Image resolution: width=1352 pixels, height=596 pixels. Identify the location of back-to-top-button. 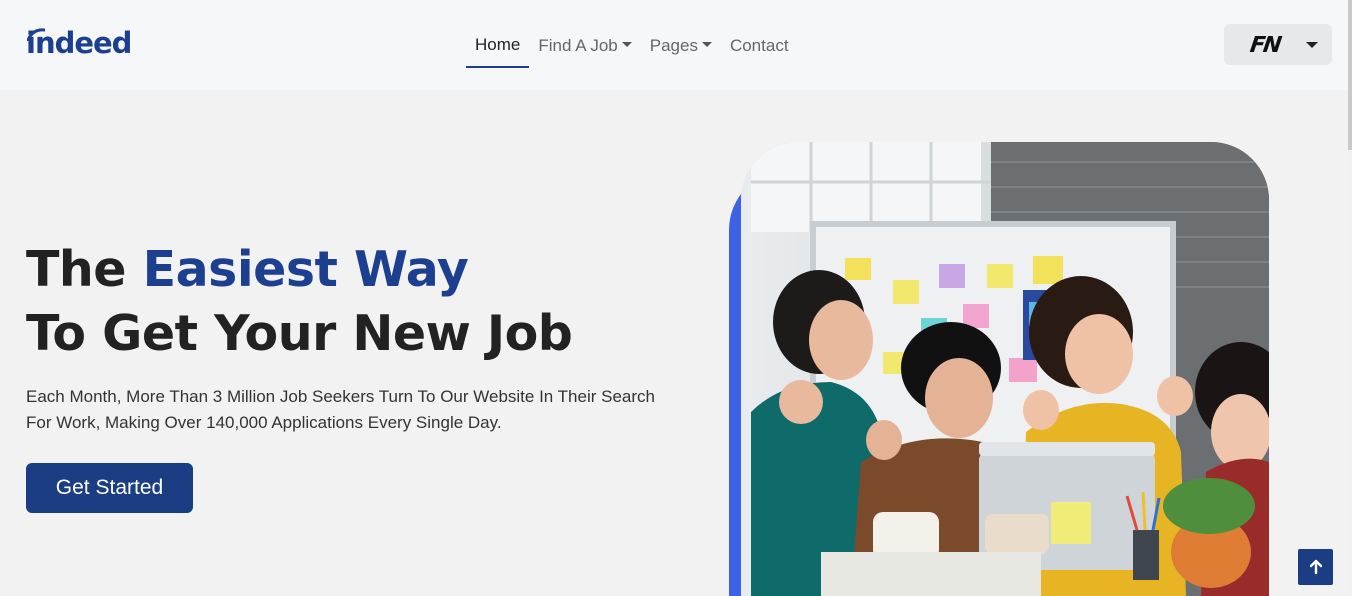
(1315, 567).